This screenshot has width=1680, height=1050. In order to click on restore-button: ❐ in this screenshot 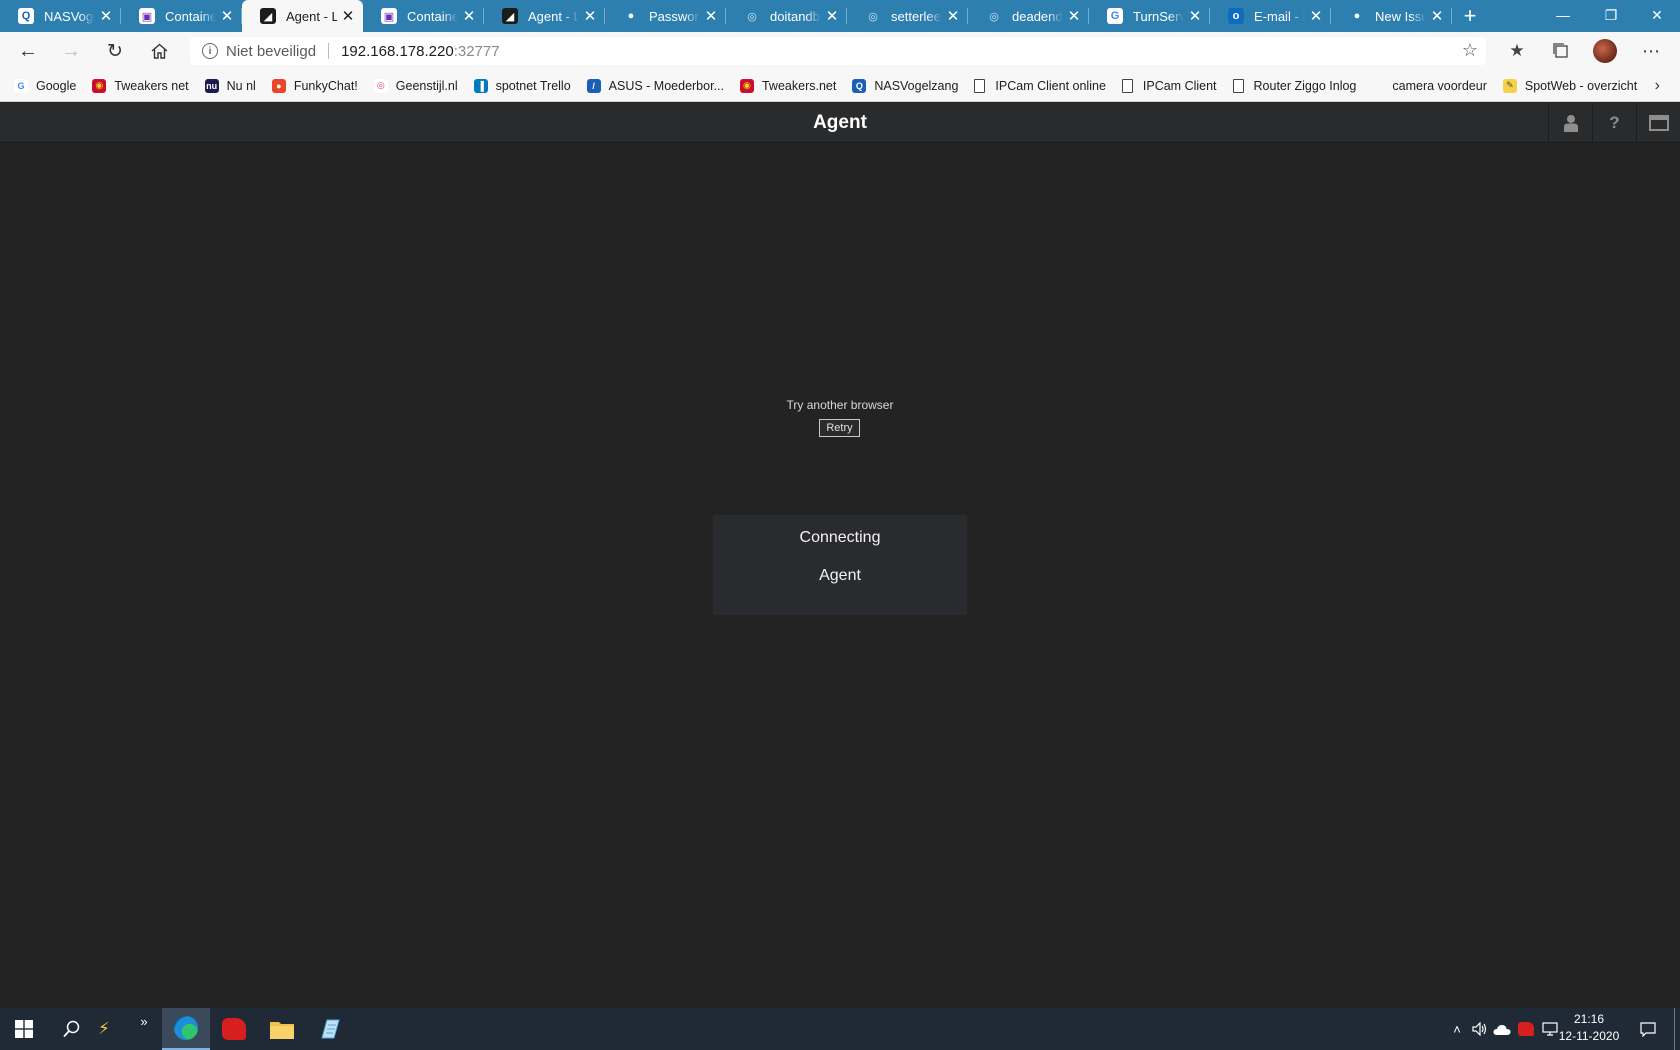, I will do `click(1611, 15)`.